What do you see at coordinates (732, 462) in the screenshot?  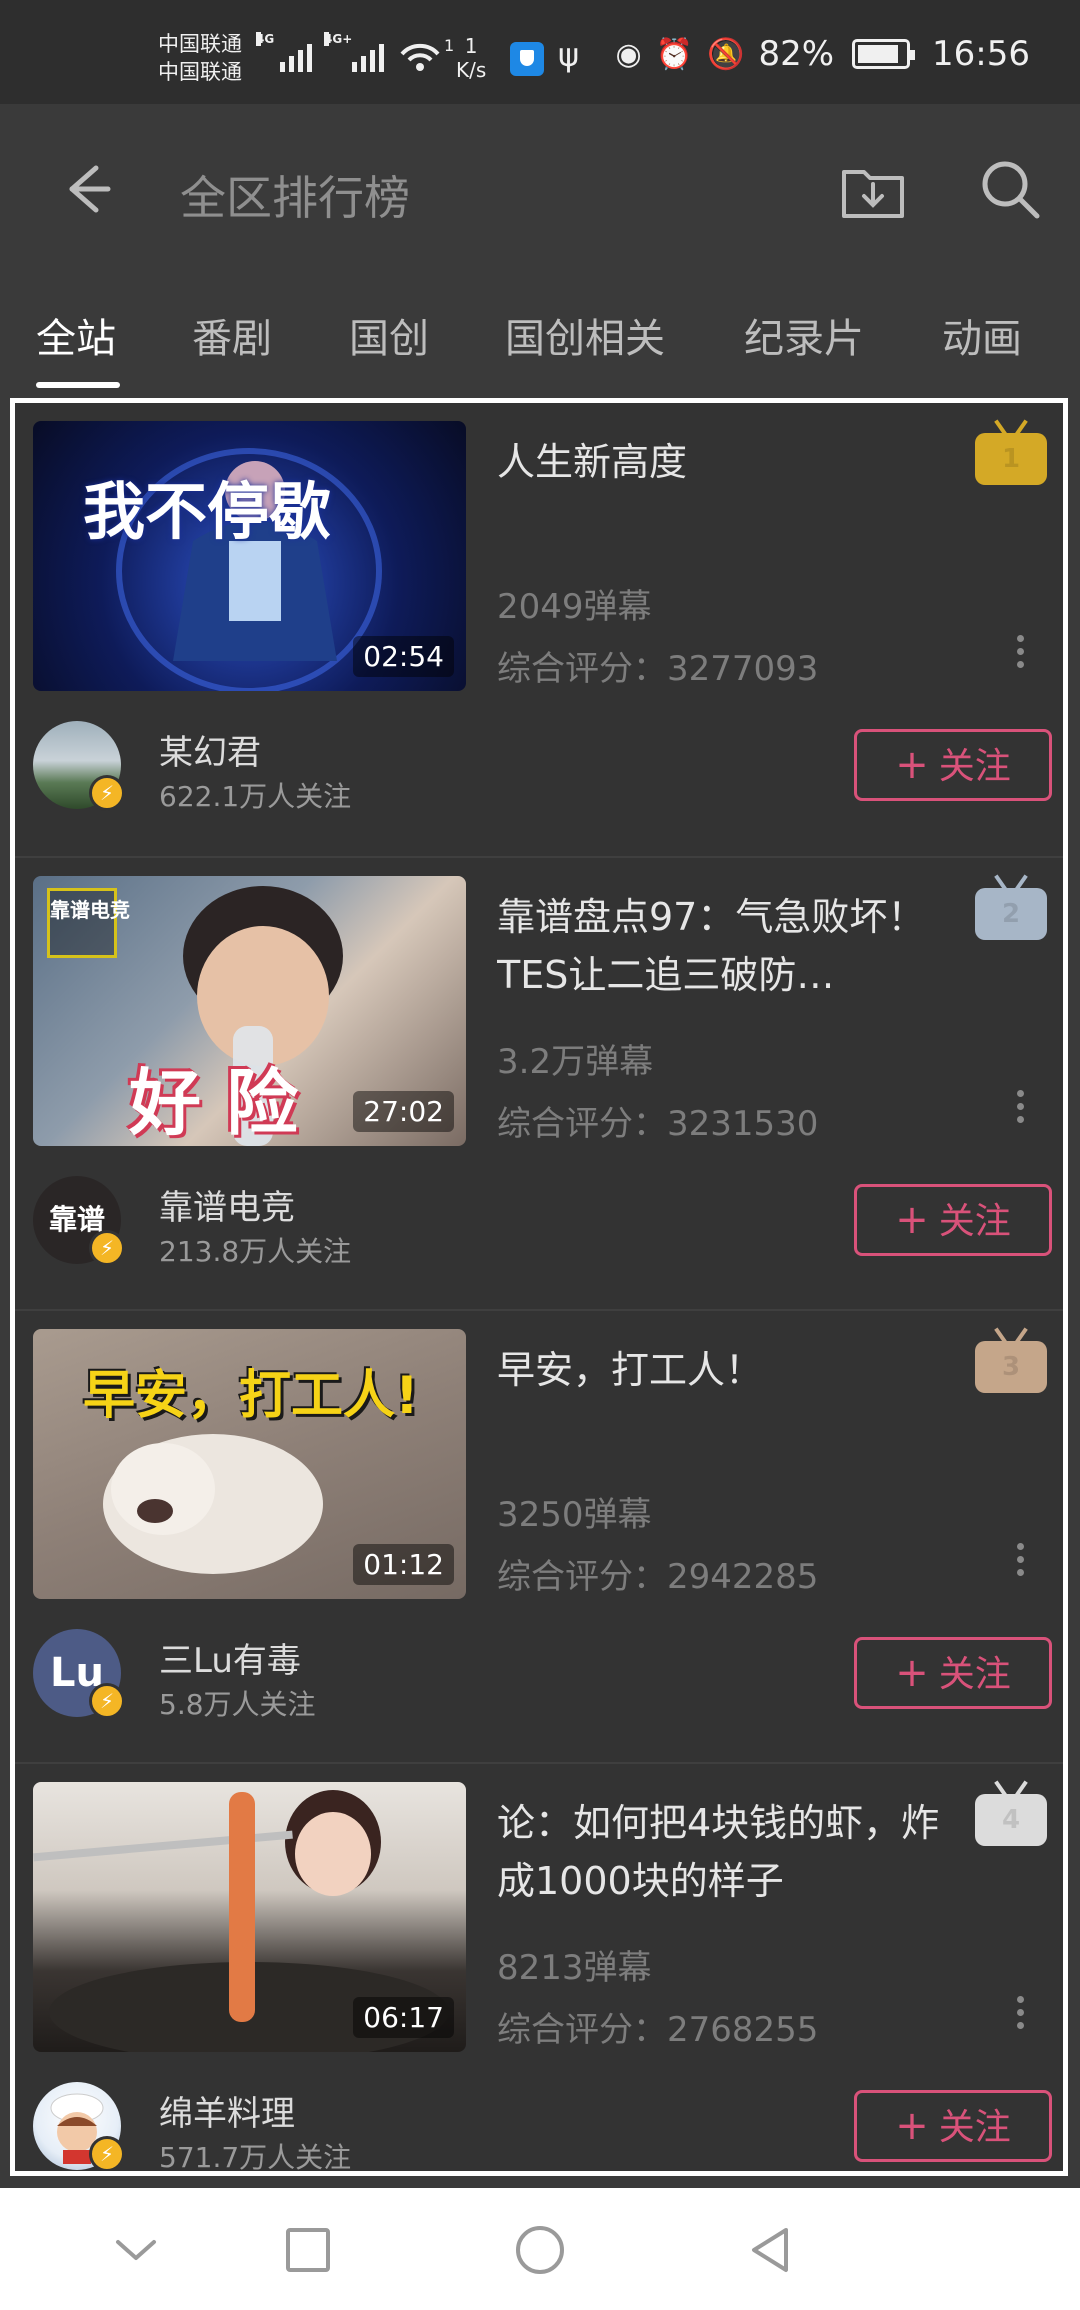 I see `video-title: 人生新高度` at bounding box center [732, 462].